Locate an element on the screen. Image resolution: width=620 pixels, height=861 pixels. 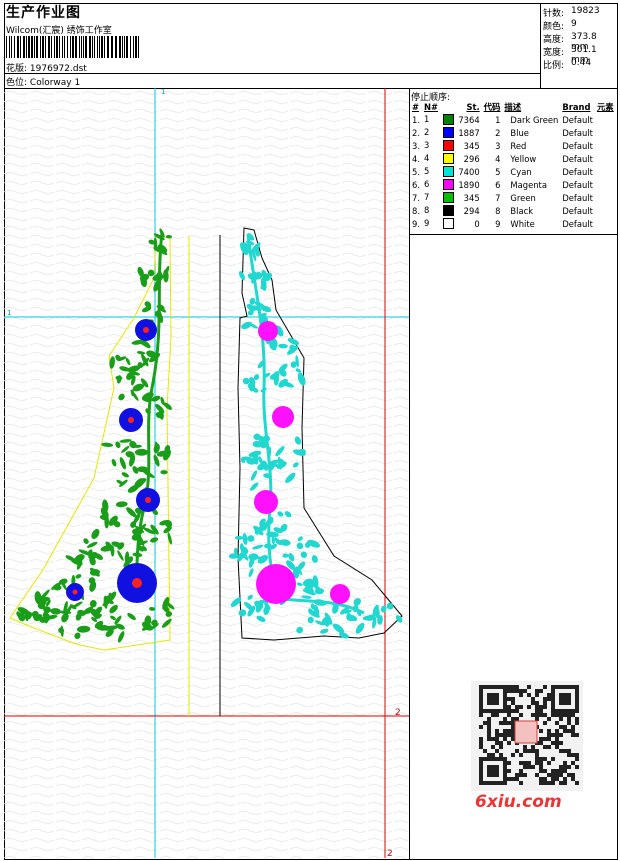
seq-number: 2 is located at coordinates (439, 132).